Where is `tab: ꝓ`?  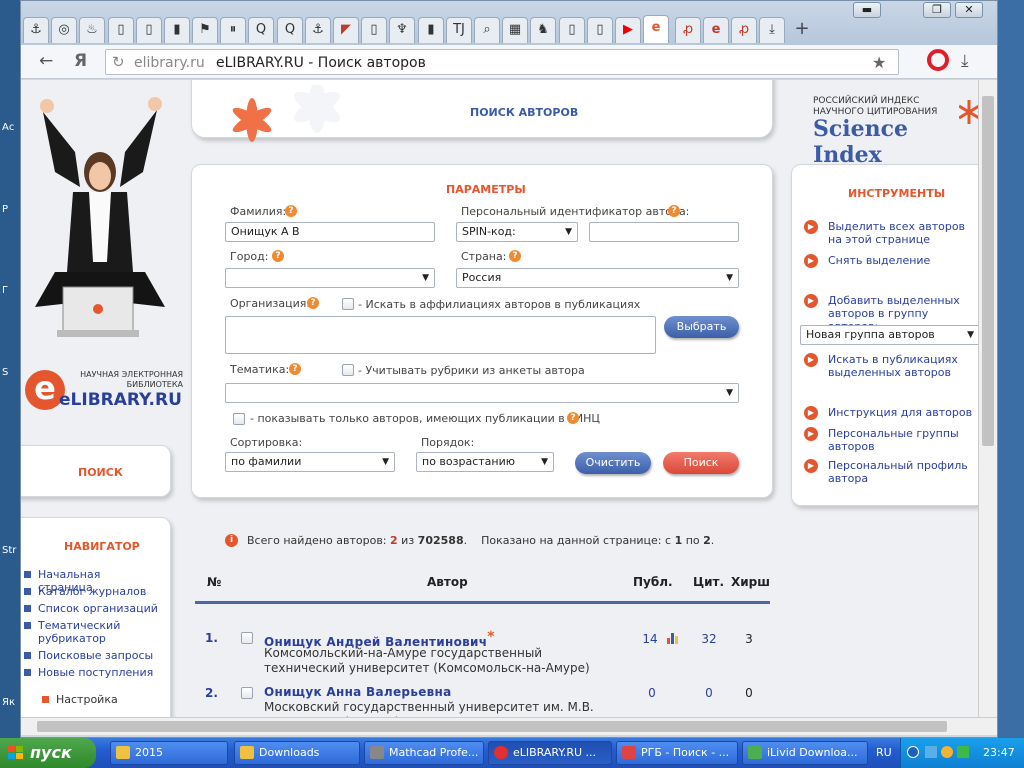 tab: ꝓ is located at coordinates (744, 30).